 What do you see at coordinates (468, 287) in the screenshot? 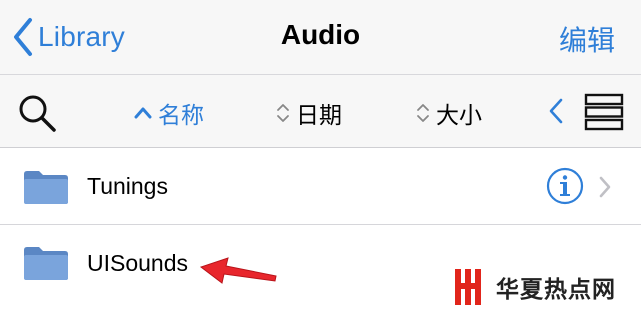
I see `watermark-logo-icon` at bounding box center [468, 287].